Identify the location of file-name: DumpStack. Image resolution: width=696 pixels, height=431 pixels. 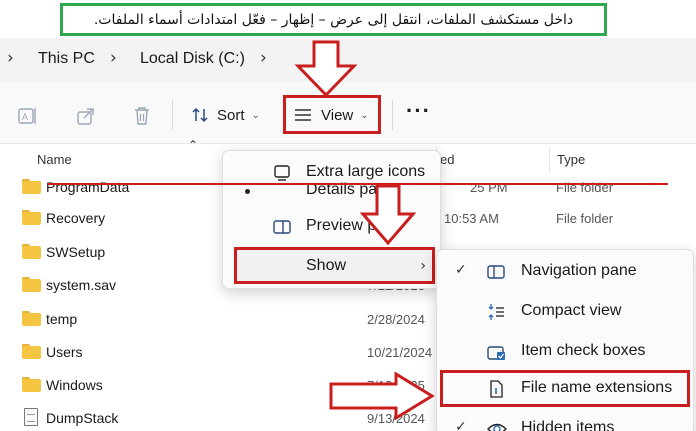
(82, 418).